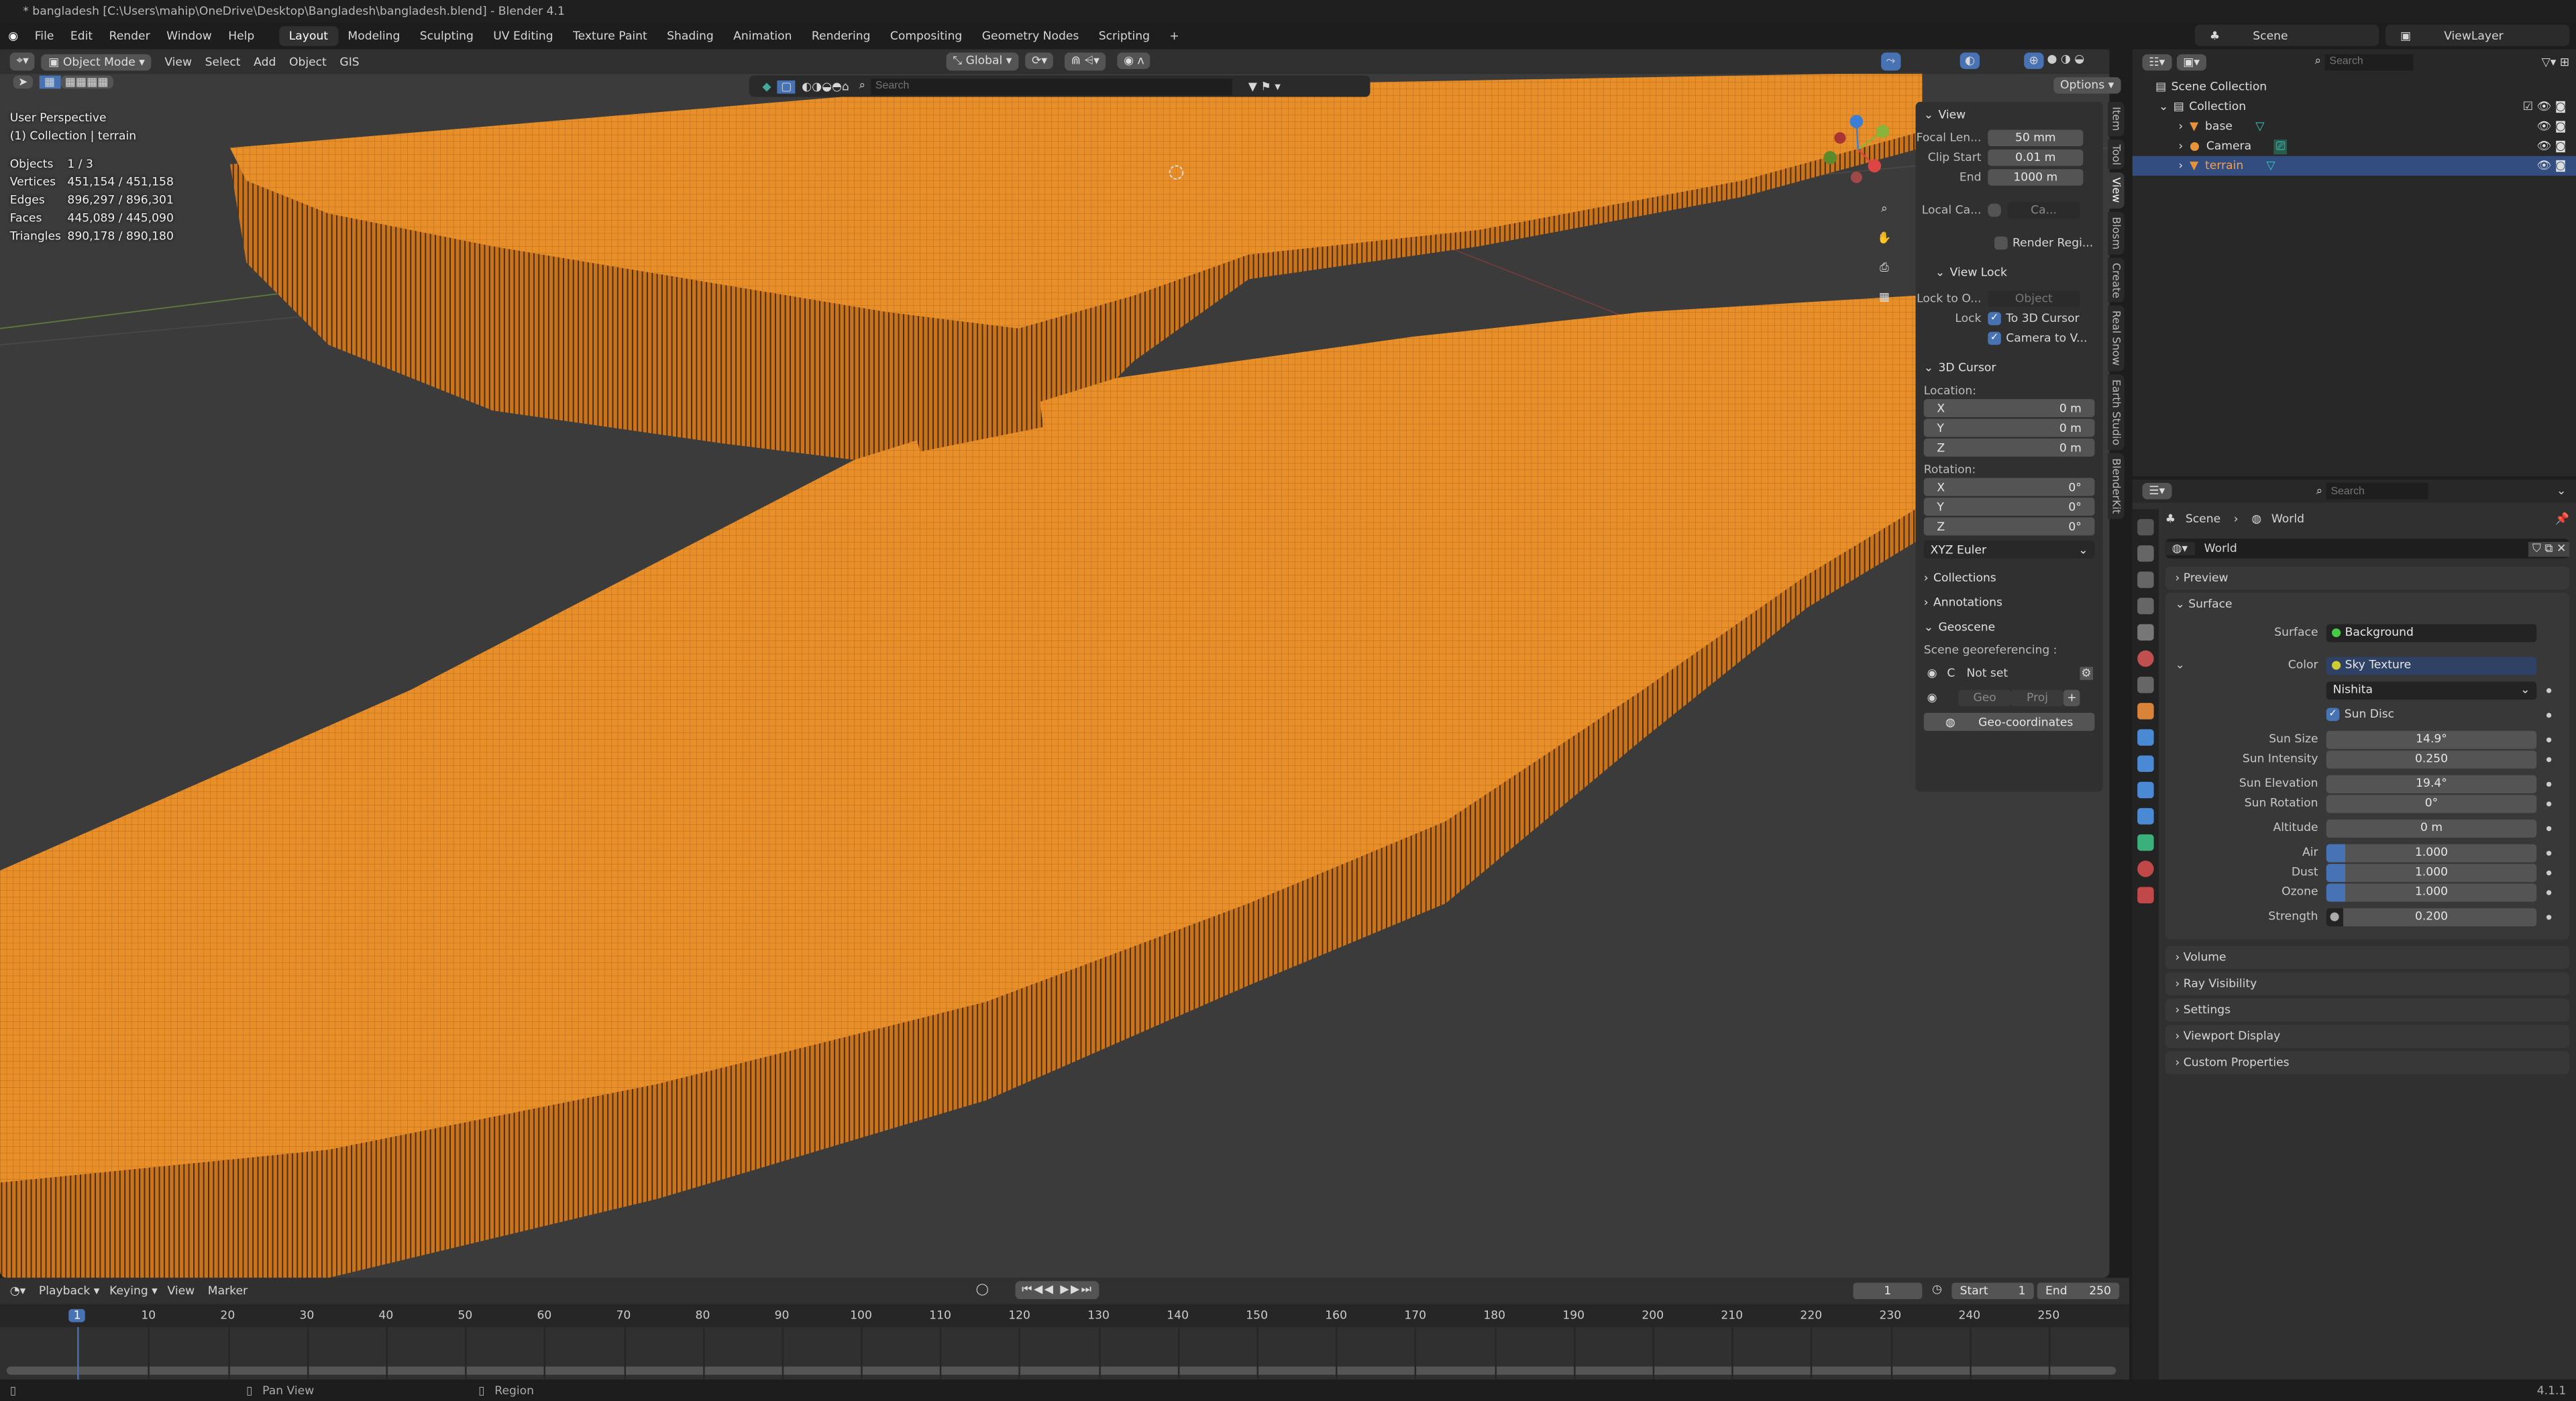  I want to click on menu-view: View, so click(181, 1291).